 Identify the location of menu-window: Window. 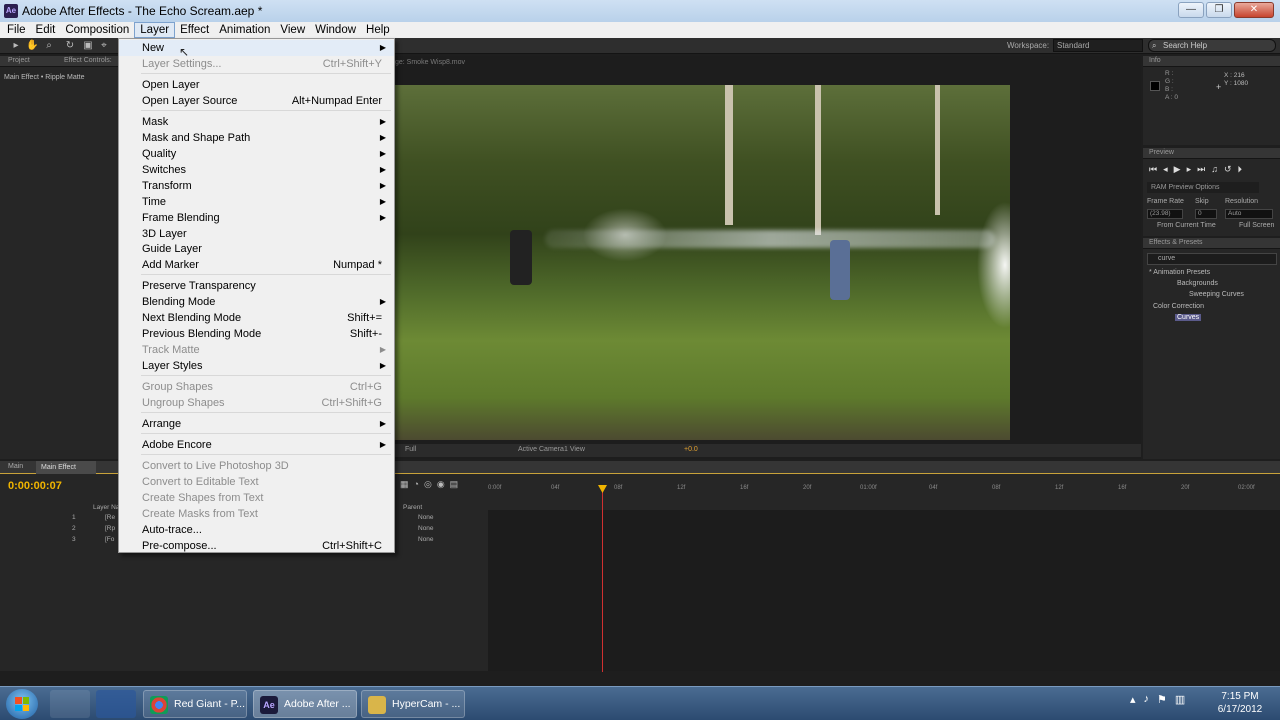
(335, 30).